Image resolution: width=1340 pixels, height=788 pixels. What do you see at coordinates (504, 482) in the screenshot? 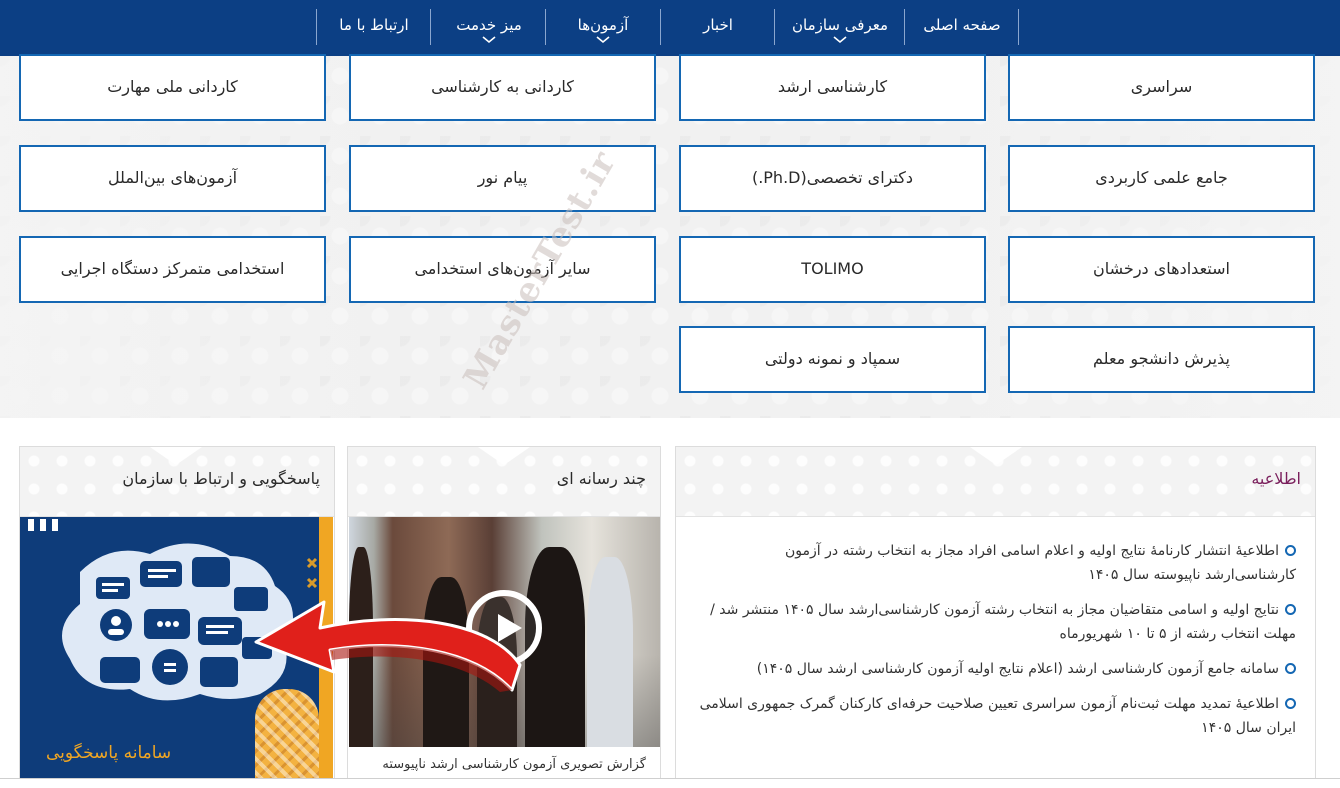
I see `panel-header: چند رسانه ای` at bounding box center [504, 482].